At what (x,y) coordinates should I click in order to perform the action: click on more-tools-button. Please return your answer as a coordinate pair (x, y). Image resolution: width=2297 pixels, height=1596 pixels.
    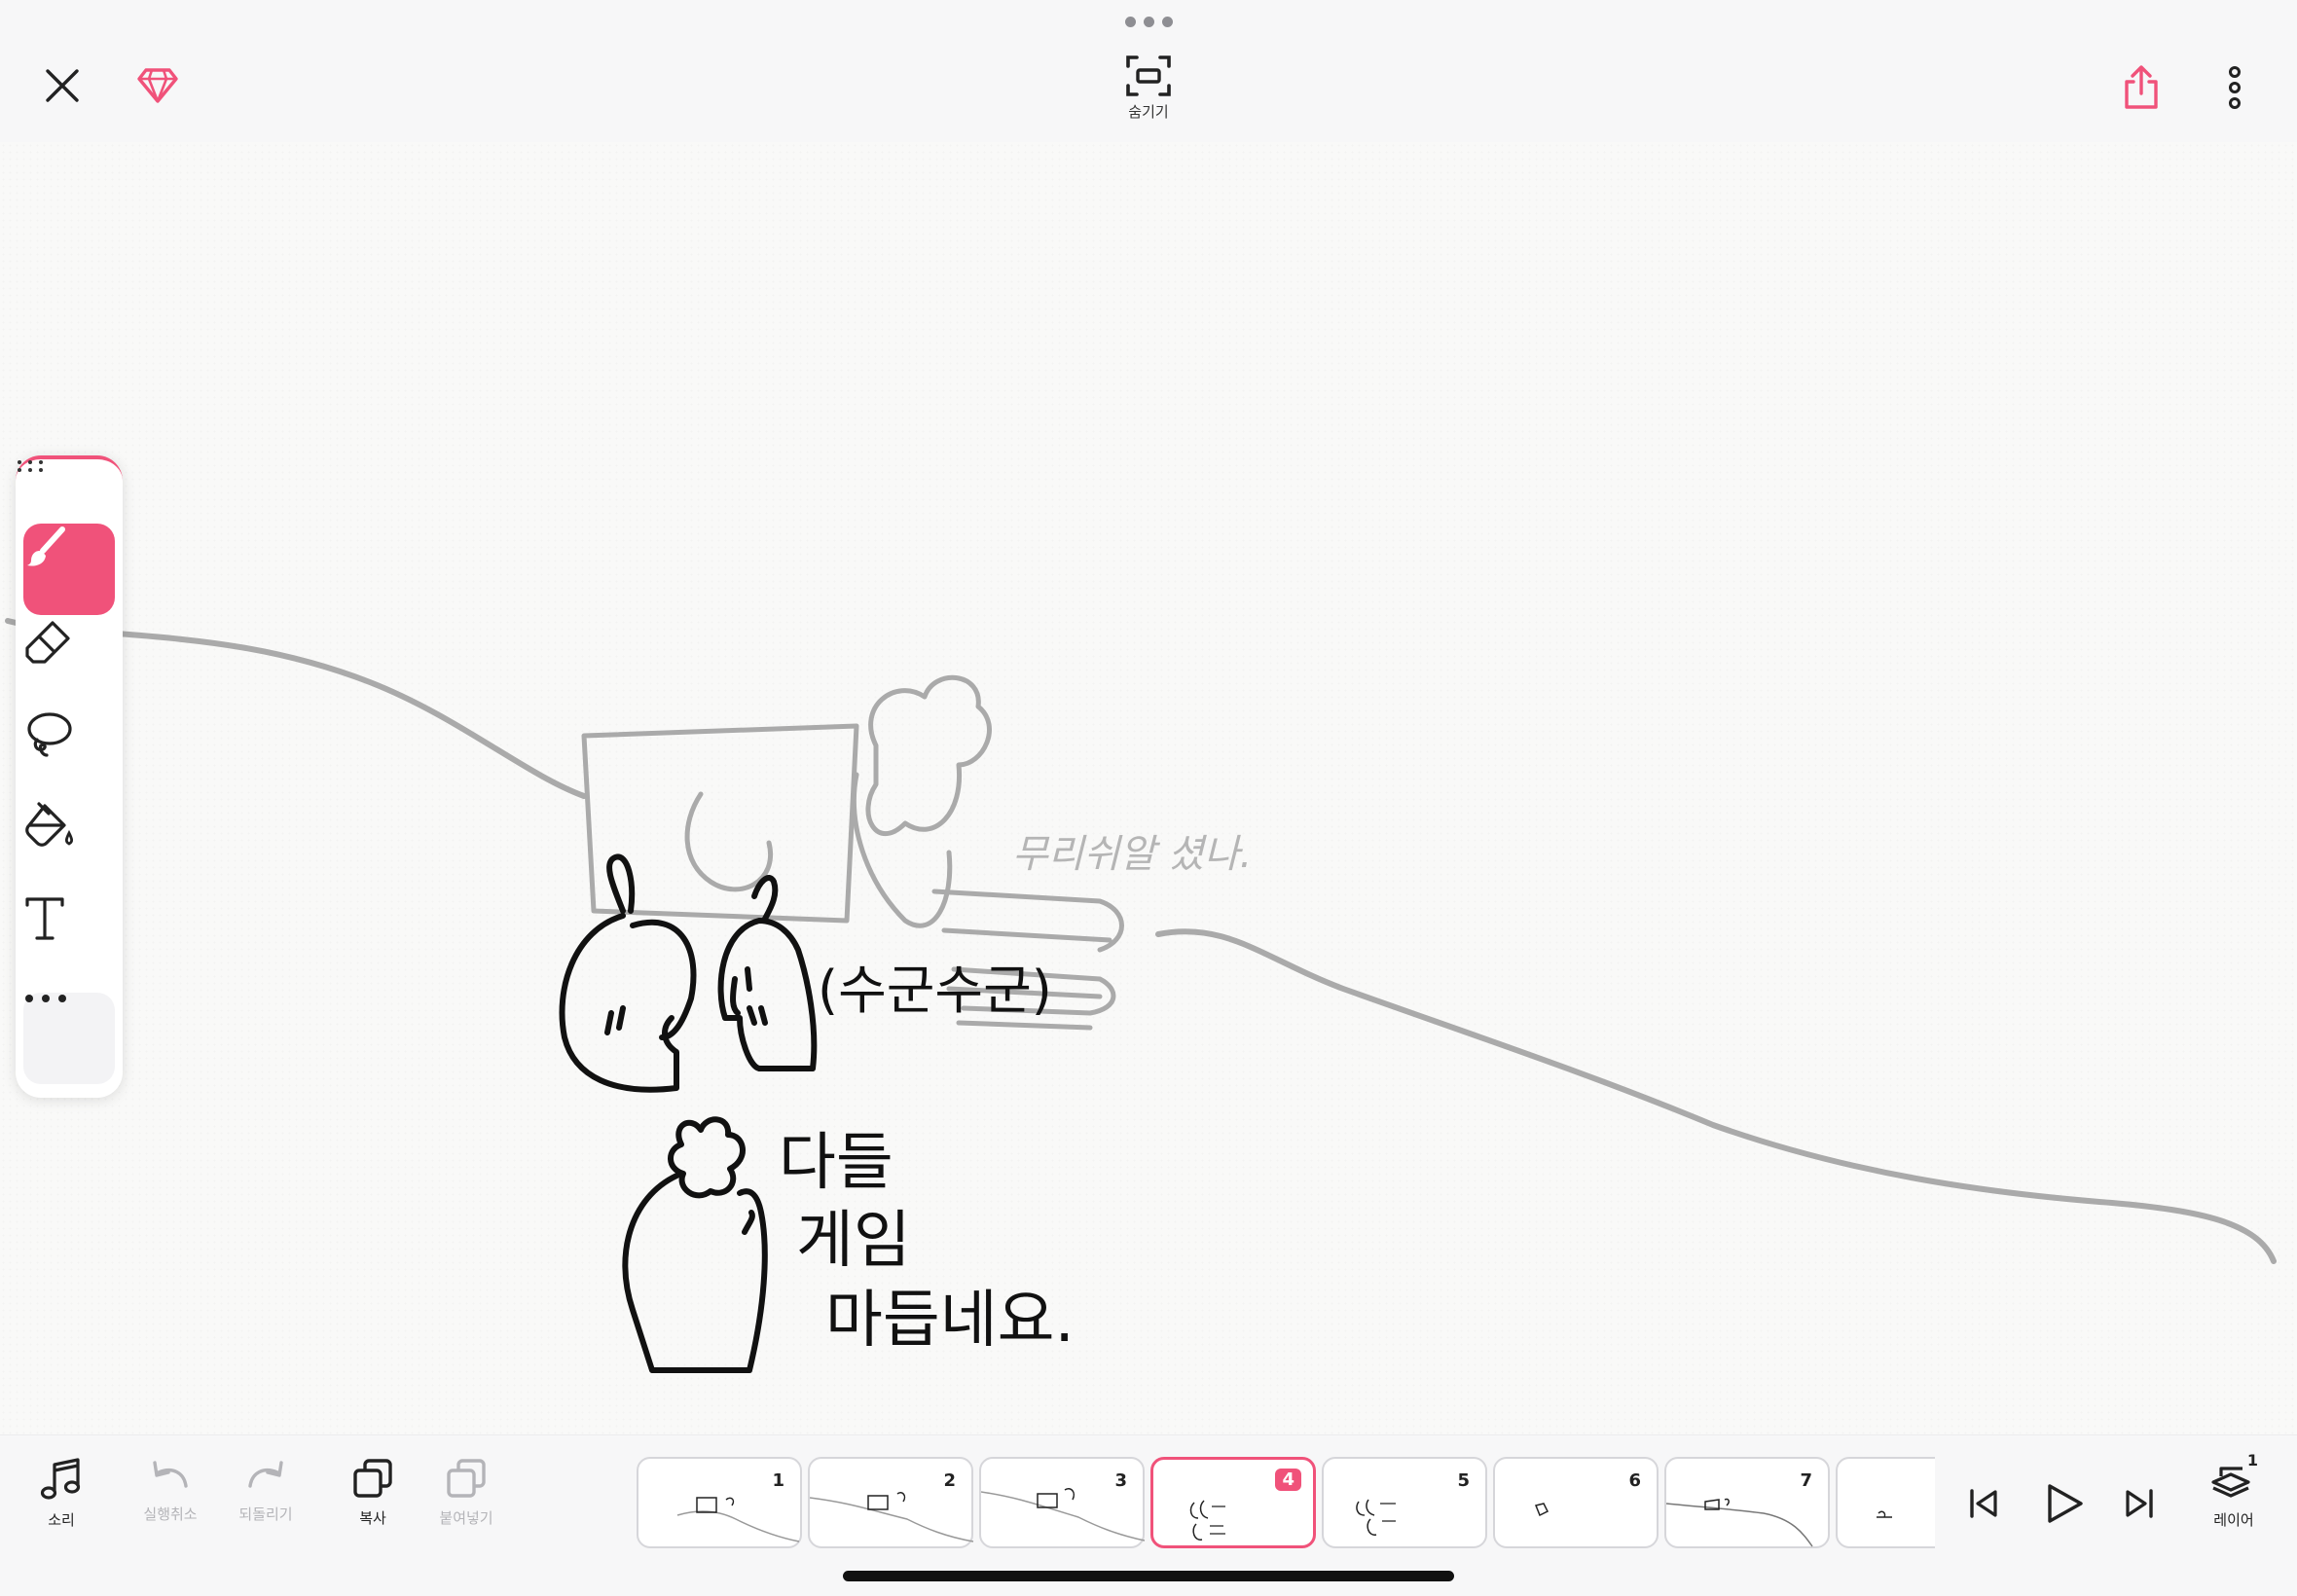
    Looking at the image, I should click on (69, 1039).